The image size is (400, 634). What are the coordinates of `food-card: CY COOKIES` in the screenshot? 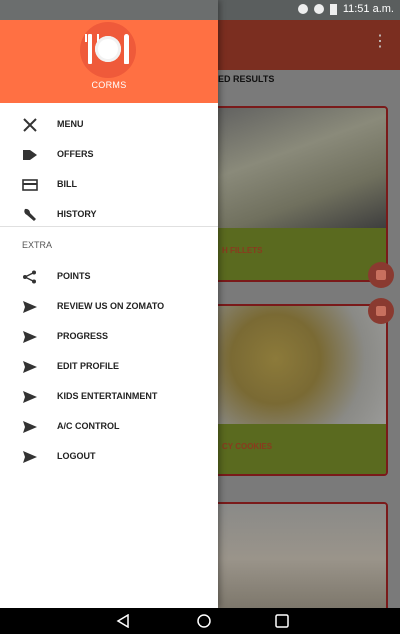 It's located at (294, 390).